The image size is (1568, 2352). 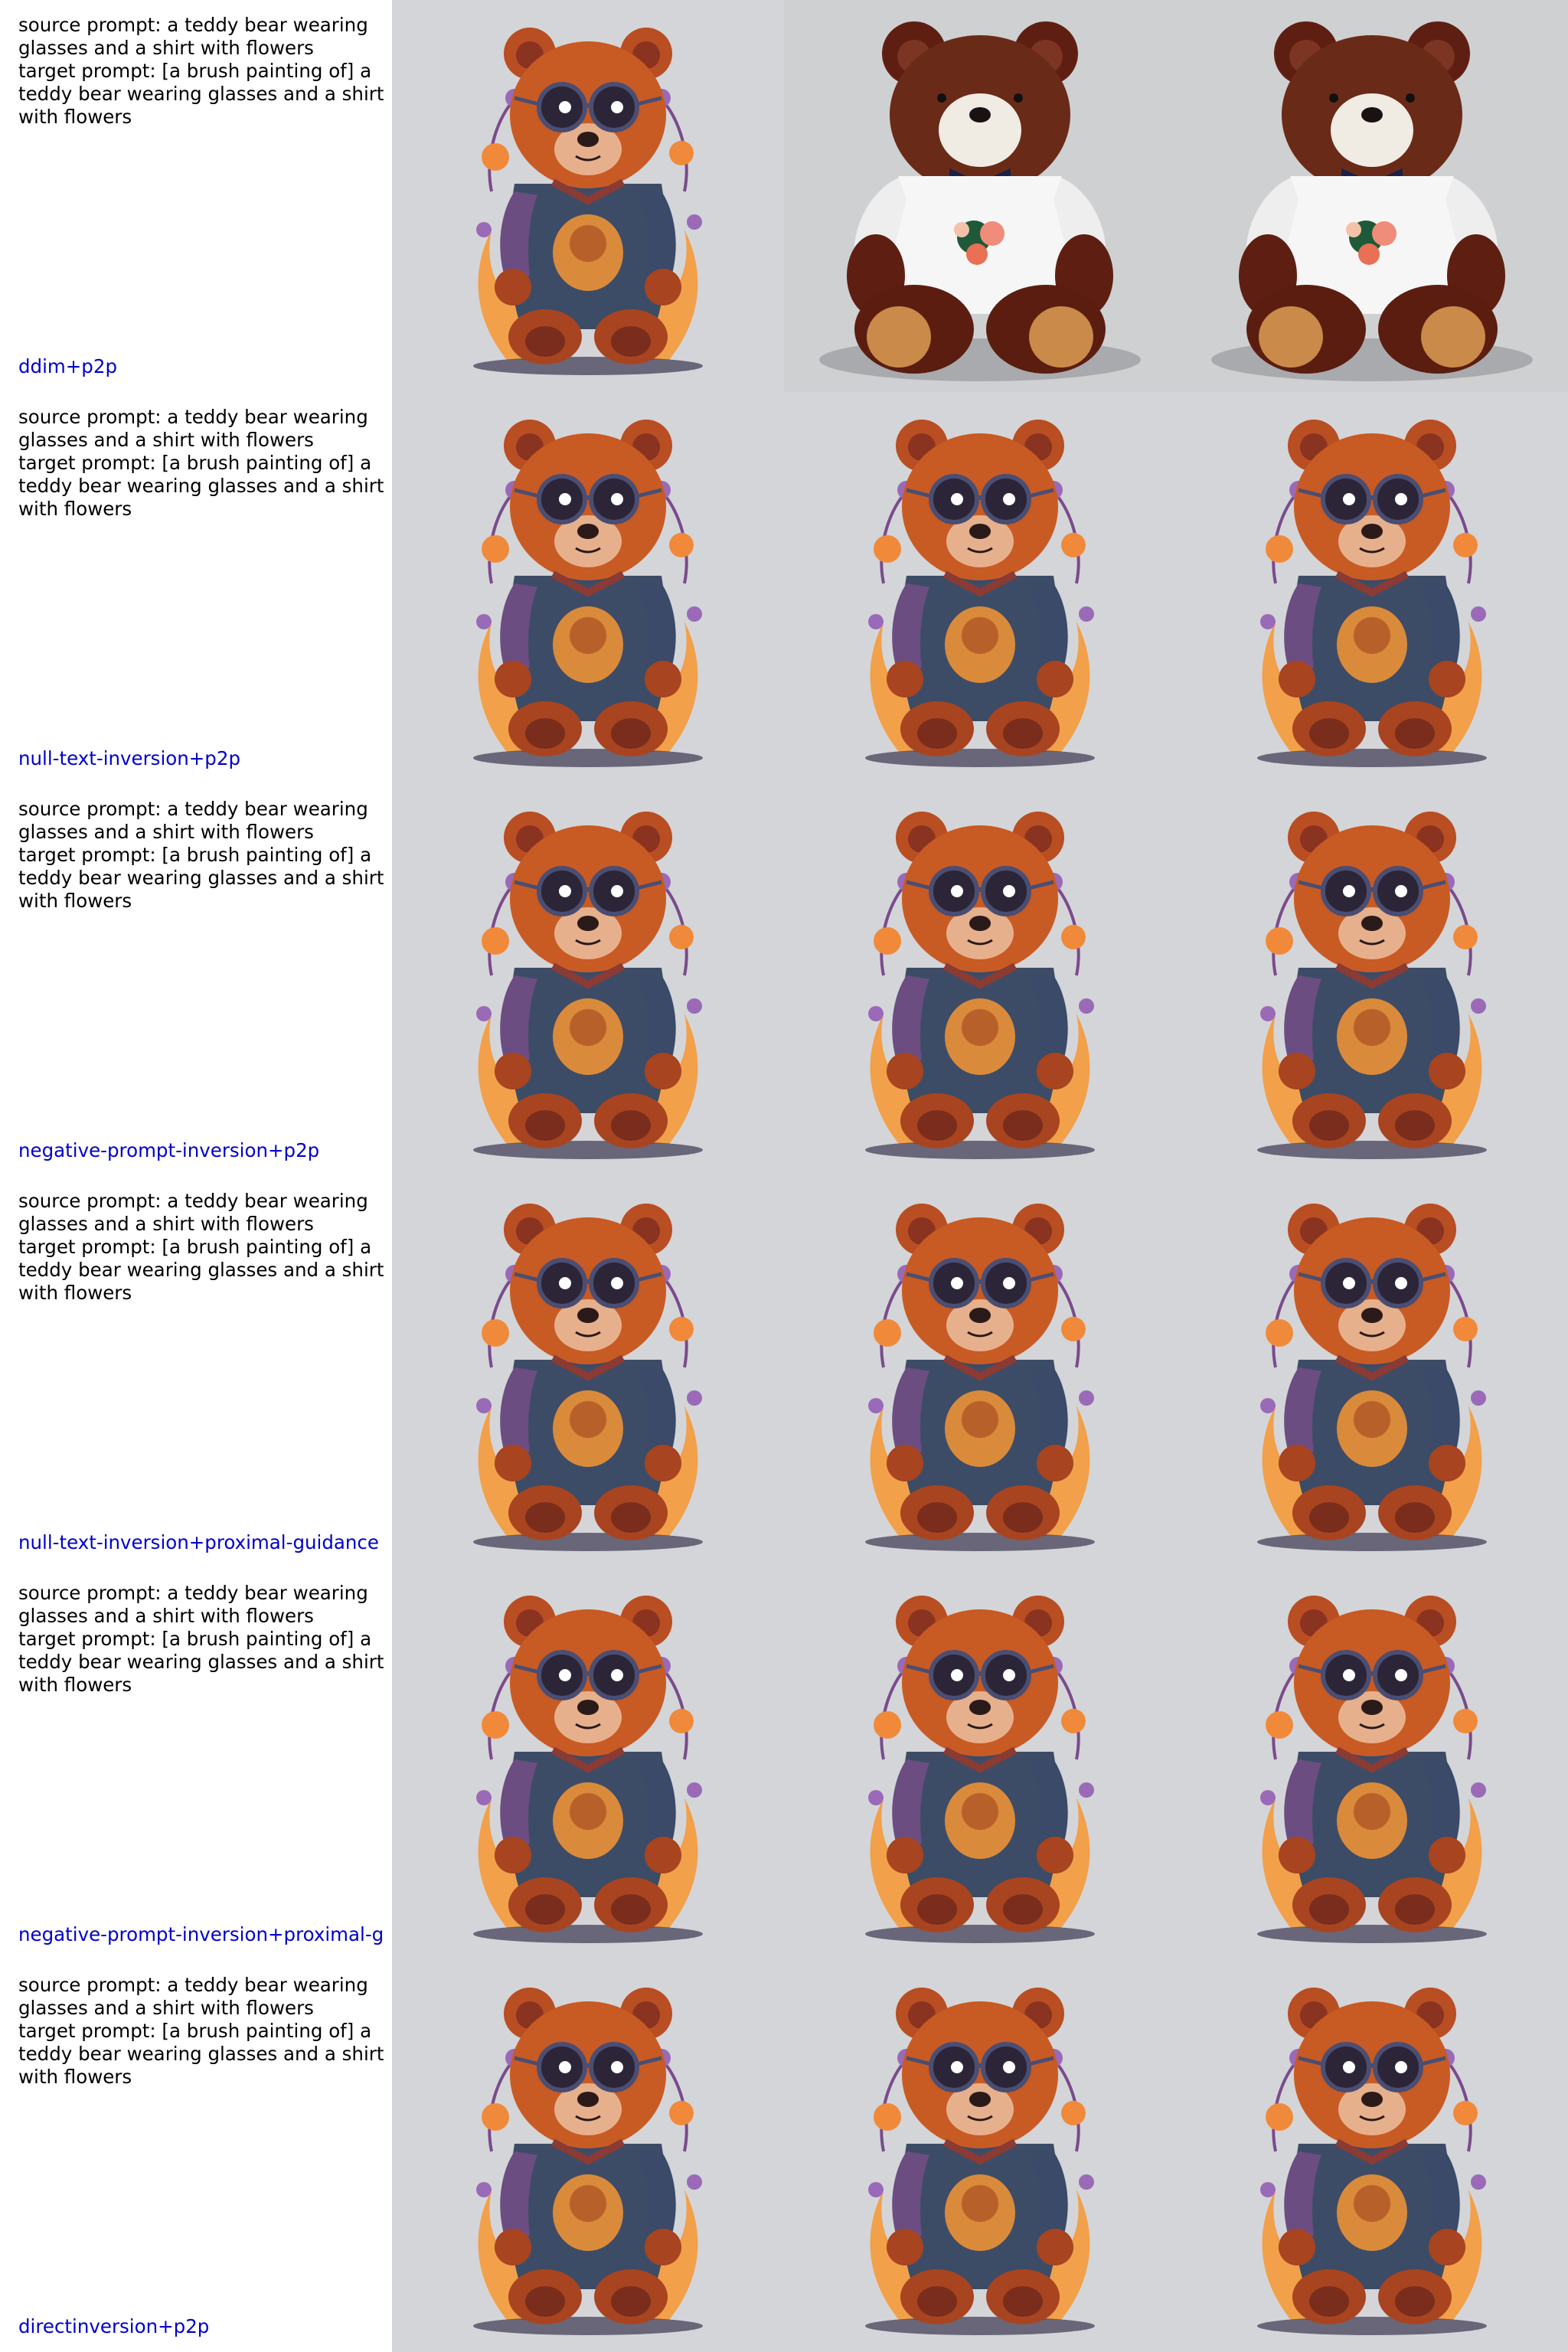 What do you see at coordinates (198, 1542) in the screenshot?
I see `method-label: null-text-inversion+proximal-guidance` at bounding box center [198, 1542].